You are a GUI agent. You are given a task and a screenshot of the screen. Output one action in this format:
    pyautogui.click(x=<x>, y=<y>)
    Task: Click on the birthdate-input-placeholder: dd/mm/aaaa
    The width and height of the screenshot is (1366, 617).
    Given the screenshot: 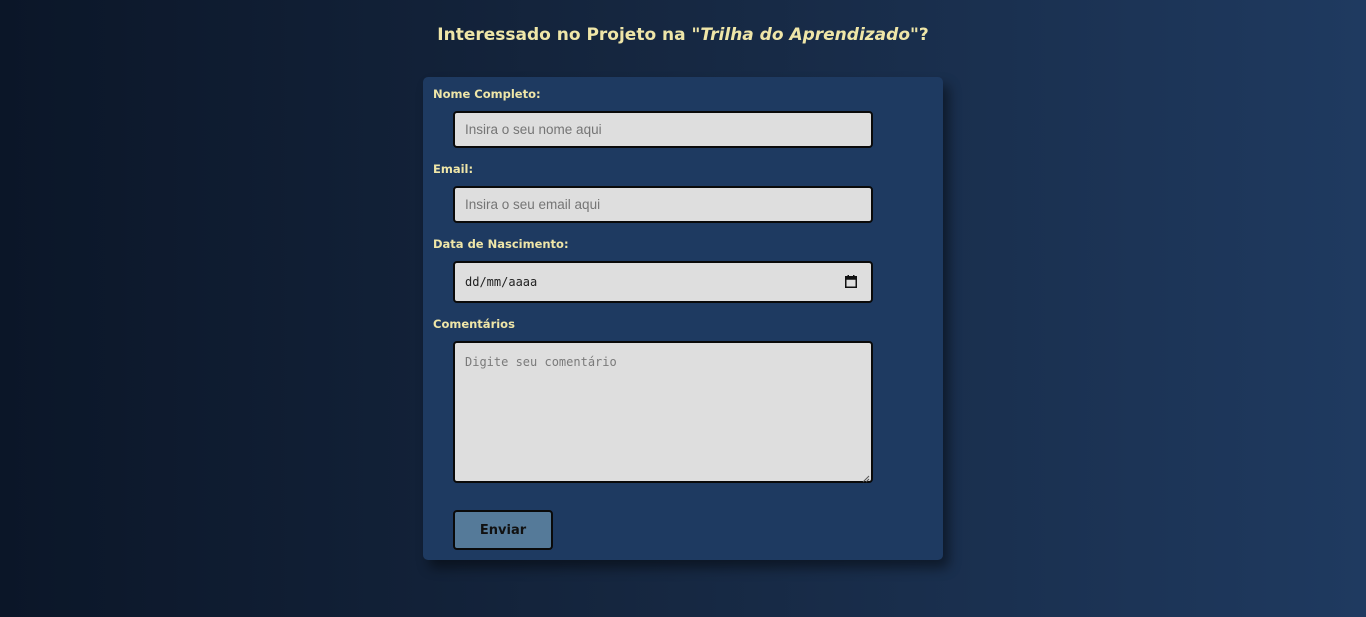 What is the action you would take?
    pyautogui.click(x=501, y=282)
    